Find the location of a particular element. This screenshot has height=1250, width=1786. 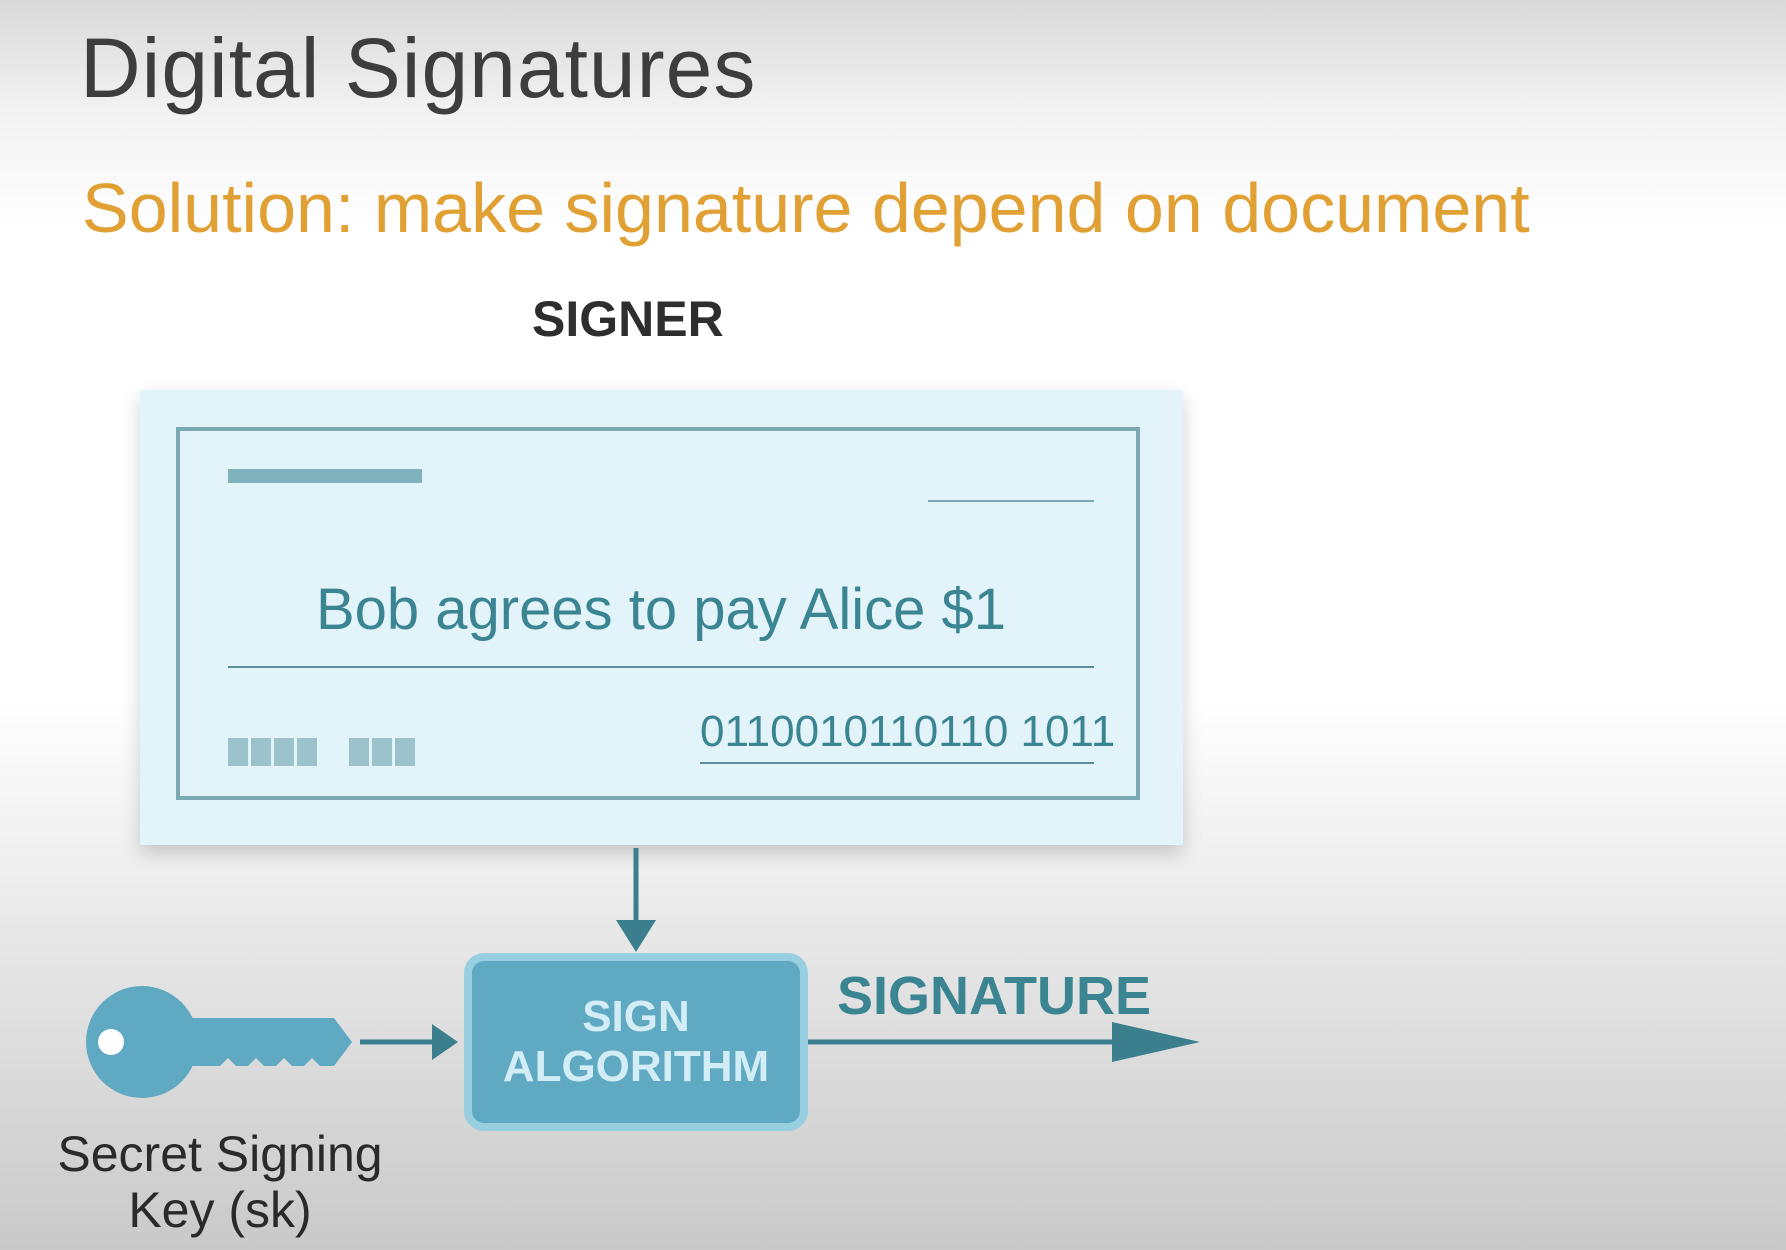

sign-algorithm-box: SIGN ALGORITHM is located at coordinates (636, 1042).